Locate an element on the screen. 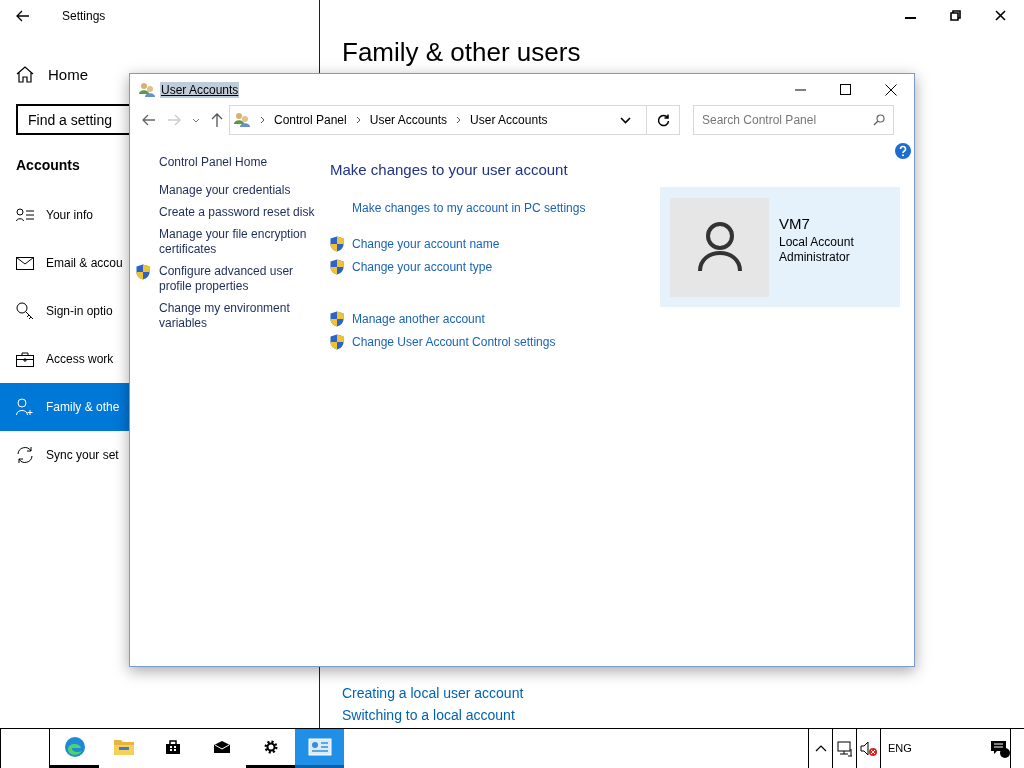 Image resolution: width=1024 pixels, height=768 pixels. window-title: User Accounts is located at coordinates (200, 89).